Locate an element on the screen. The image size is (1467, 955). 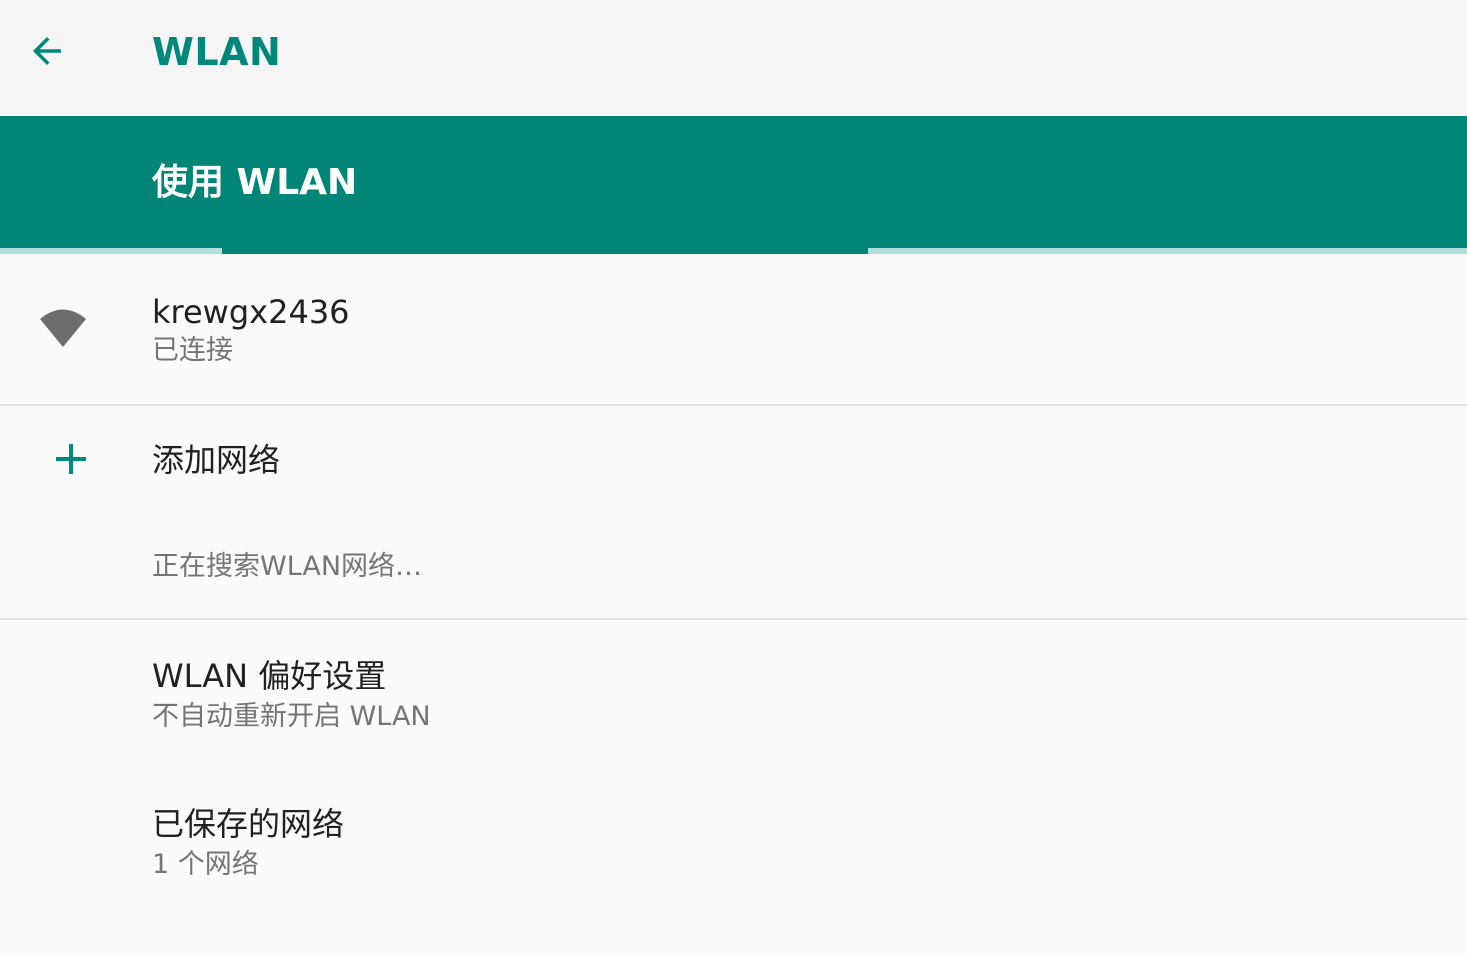
arrow-back-icon is located at coordinates (47, 51).